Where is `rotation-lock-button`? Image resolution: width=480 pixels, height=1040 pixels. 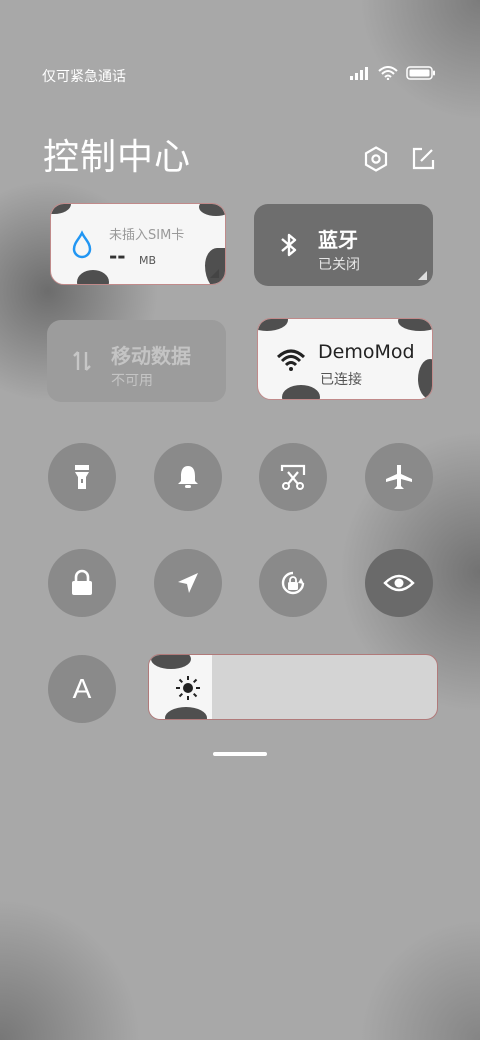 rotation-lock-button is located at coordinates (293, 583).